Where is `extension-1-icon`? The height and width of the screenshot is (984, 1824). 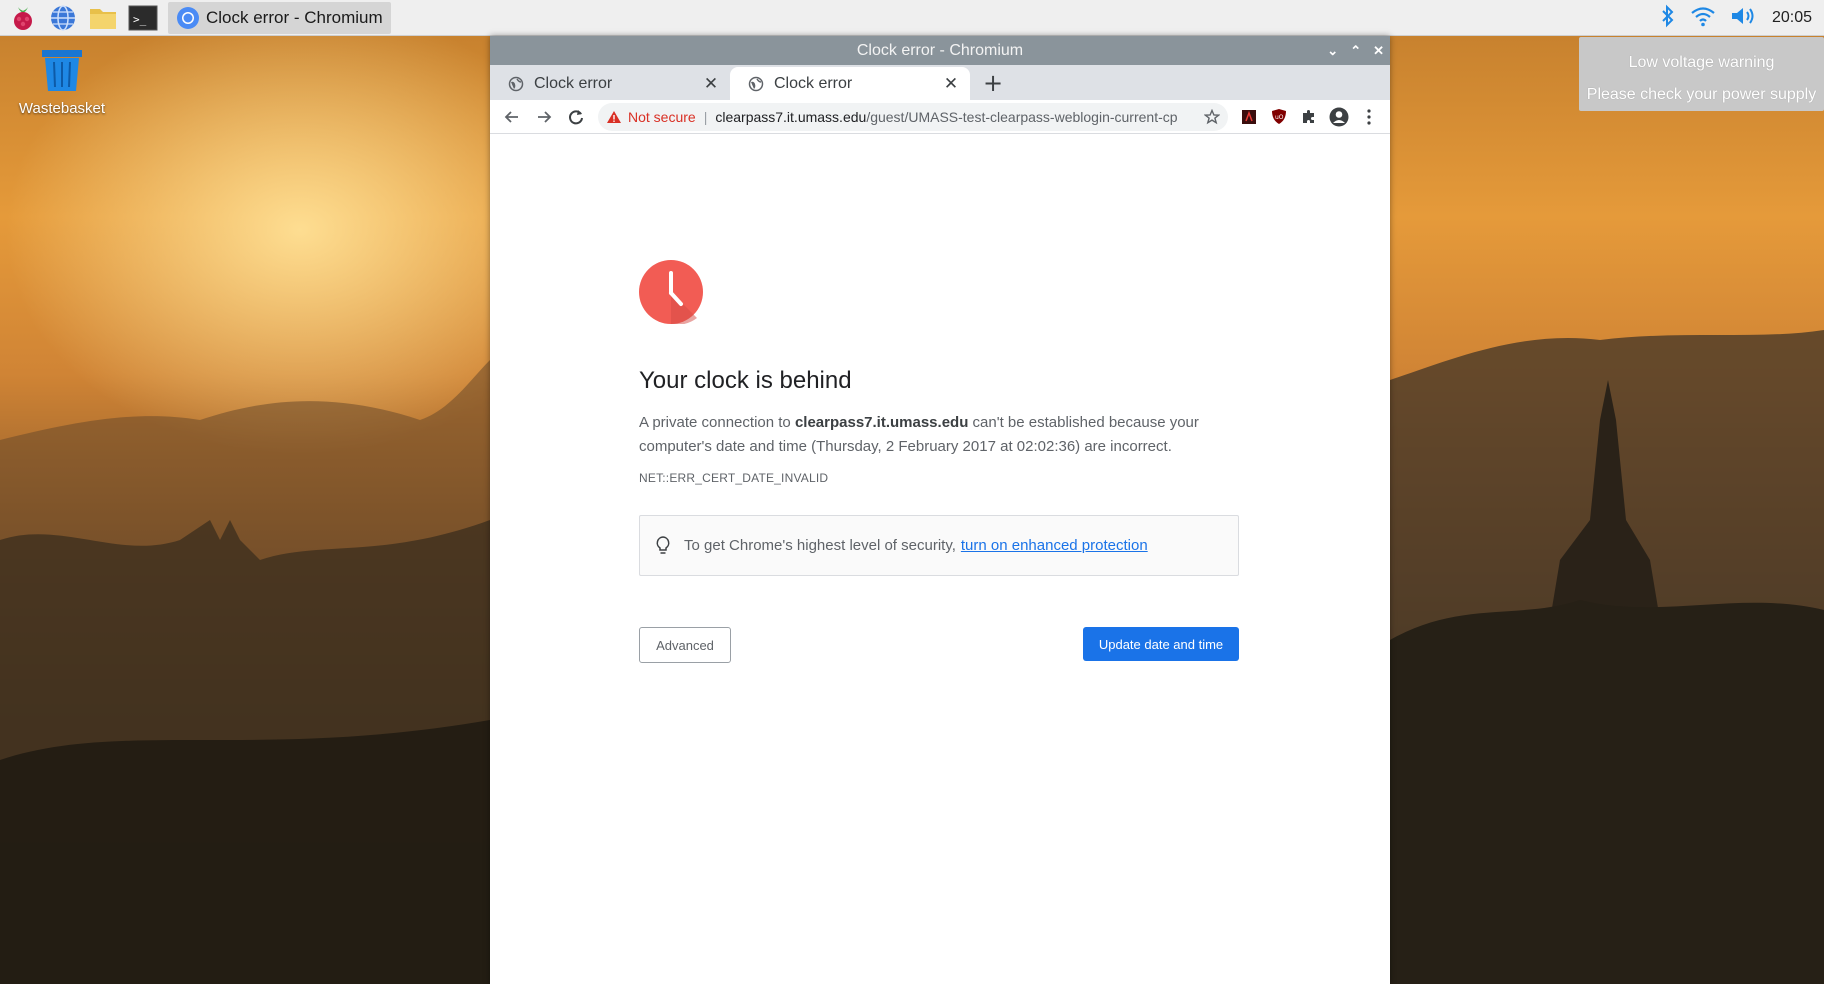 extension-1-icon is located at coordinates (1249, 117).